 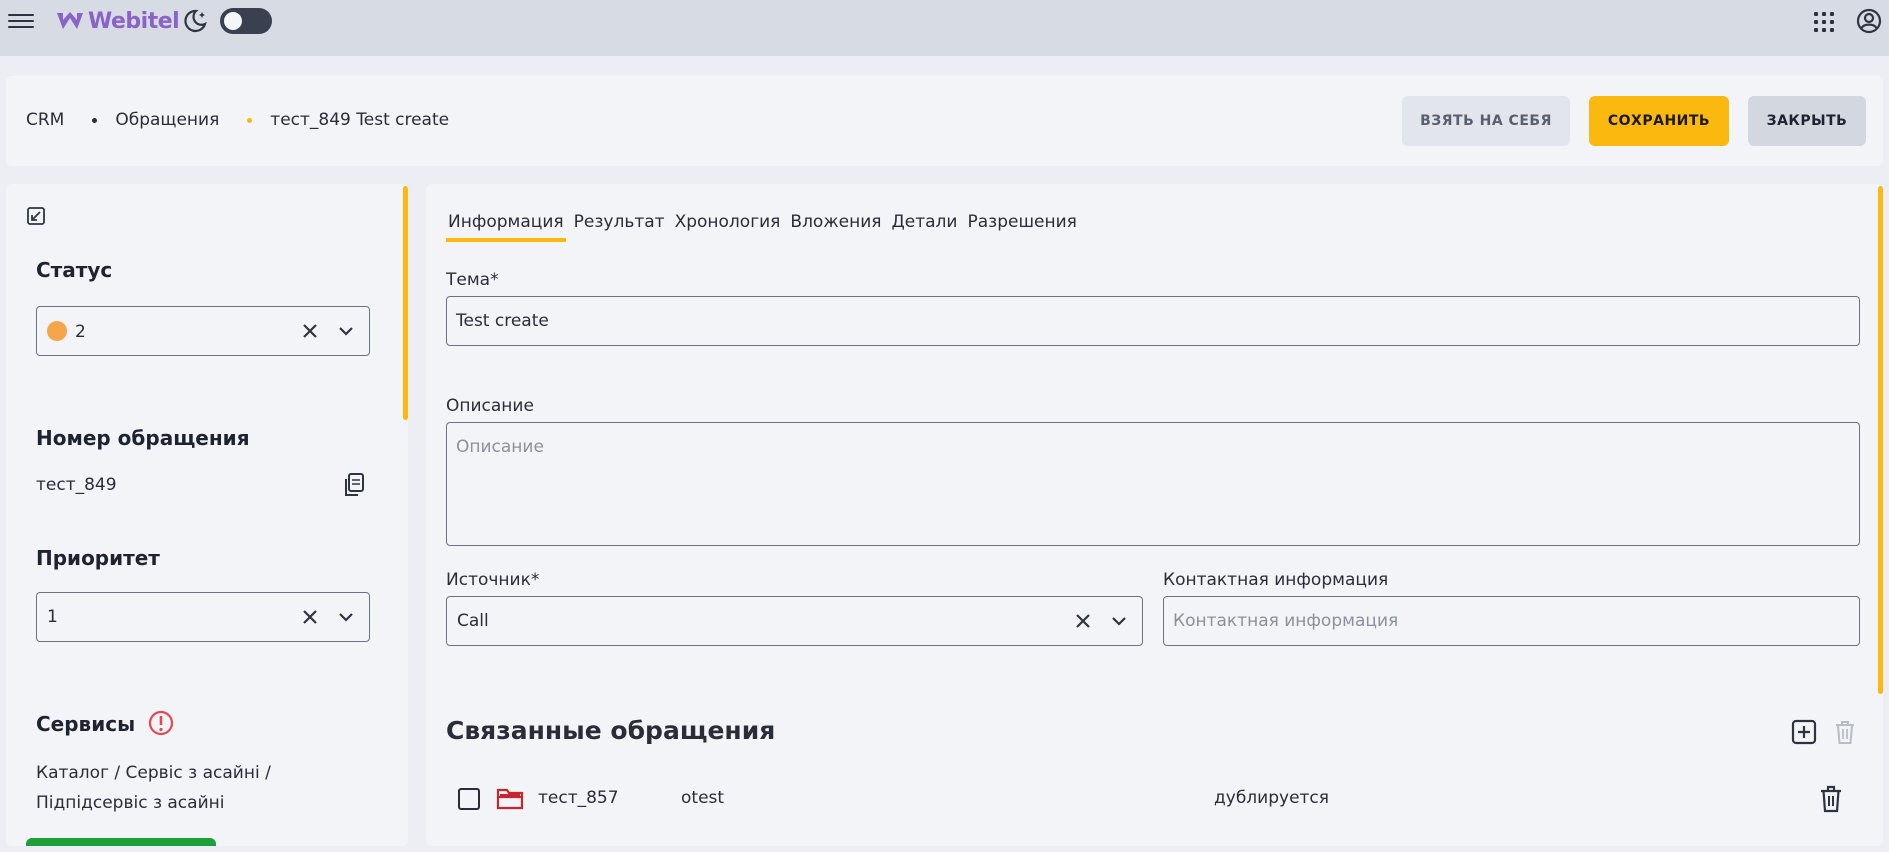 I want to click on breadcrumb-separator, so click(x=95, y=120).